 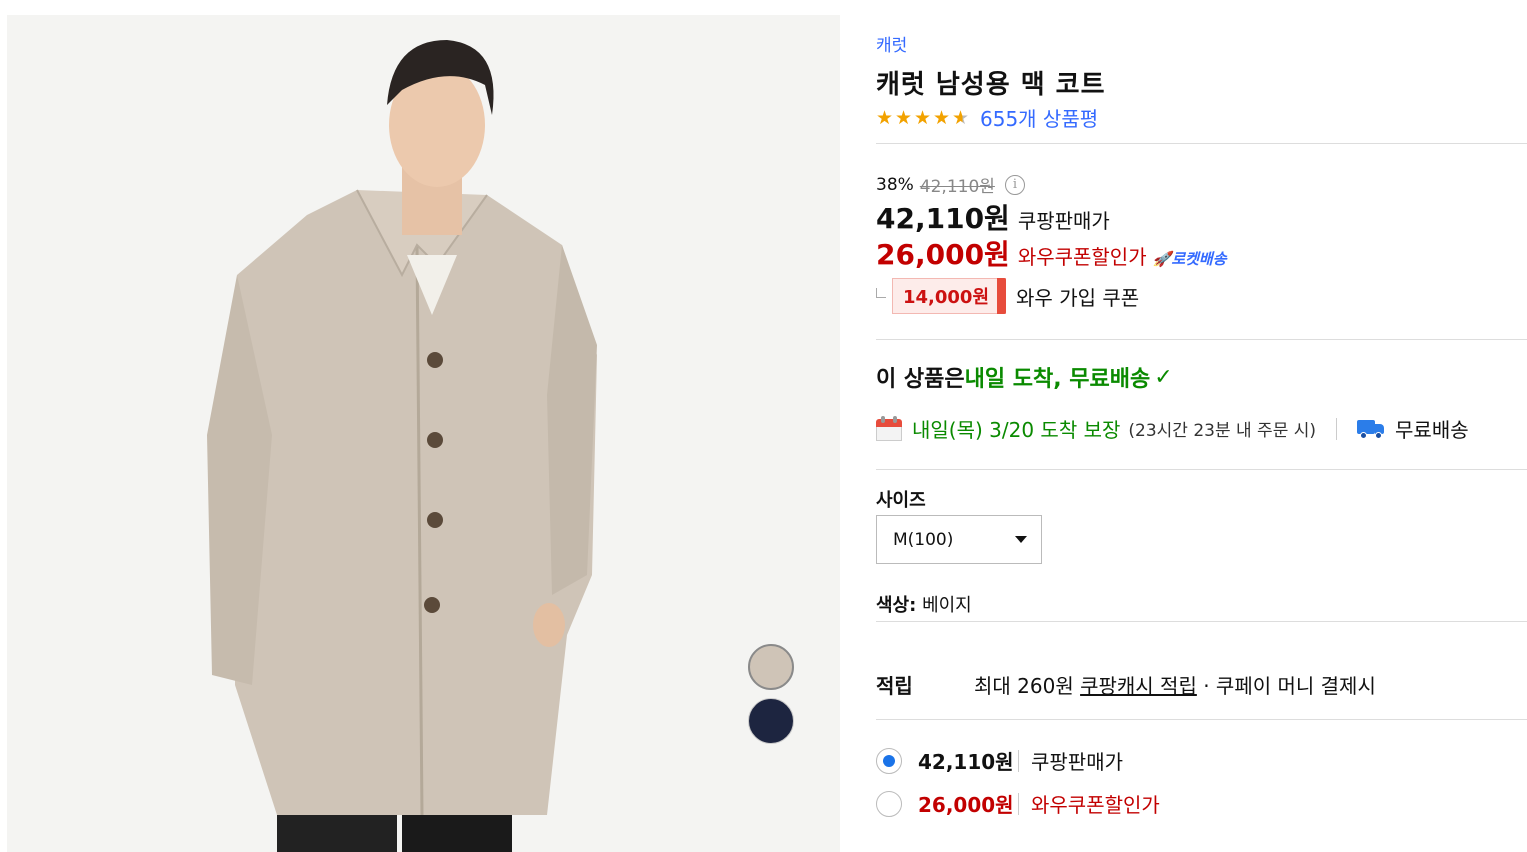 I want to click on color-row: 색상: 베이지, so click(x=924, y=604).